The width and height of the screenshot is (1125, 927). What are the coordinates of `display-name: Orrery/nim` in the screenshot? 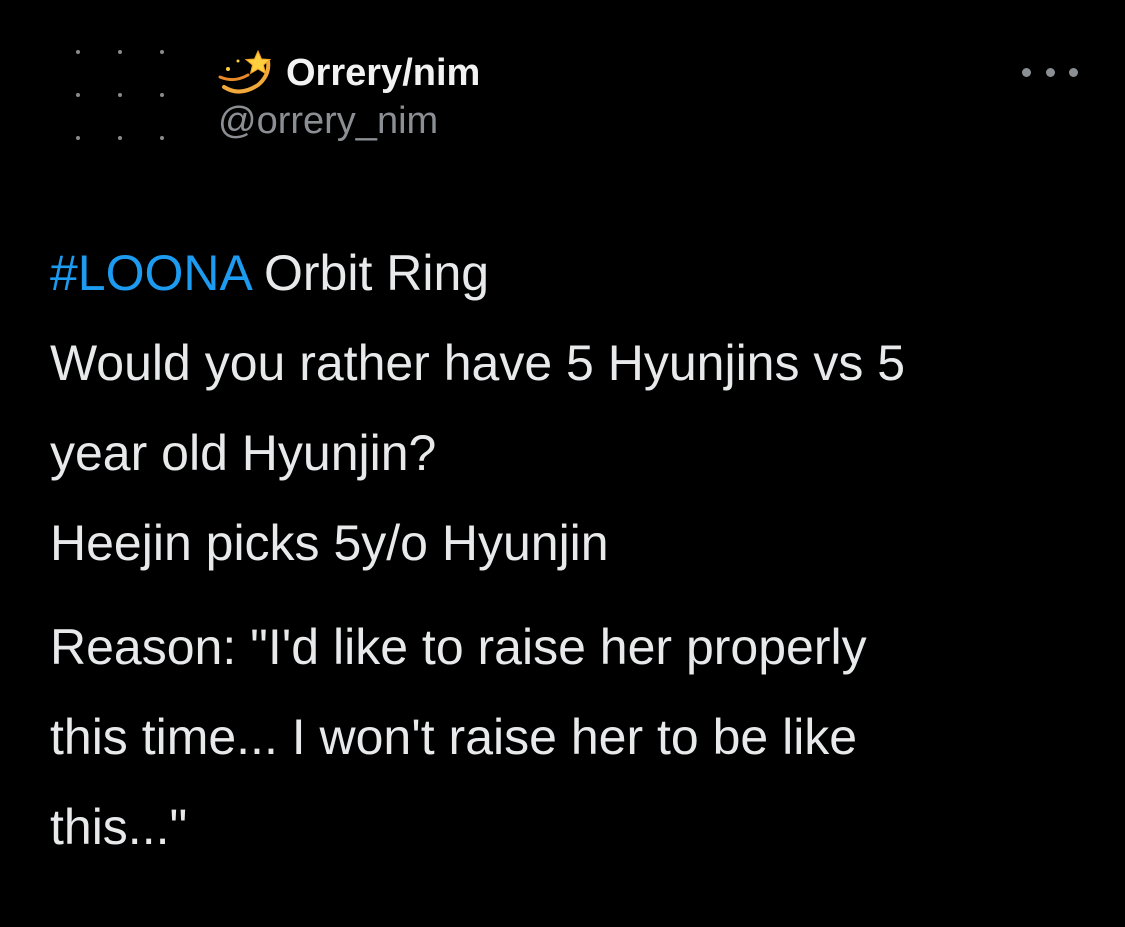 It's located at (383, 72).